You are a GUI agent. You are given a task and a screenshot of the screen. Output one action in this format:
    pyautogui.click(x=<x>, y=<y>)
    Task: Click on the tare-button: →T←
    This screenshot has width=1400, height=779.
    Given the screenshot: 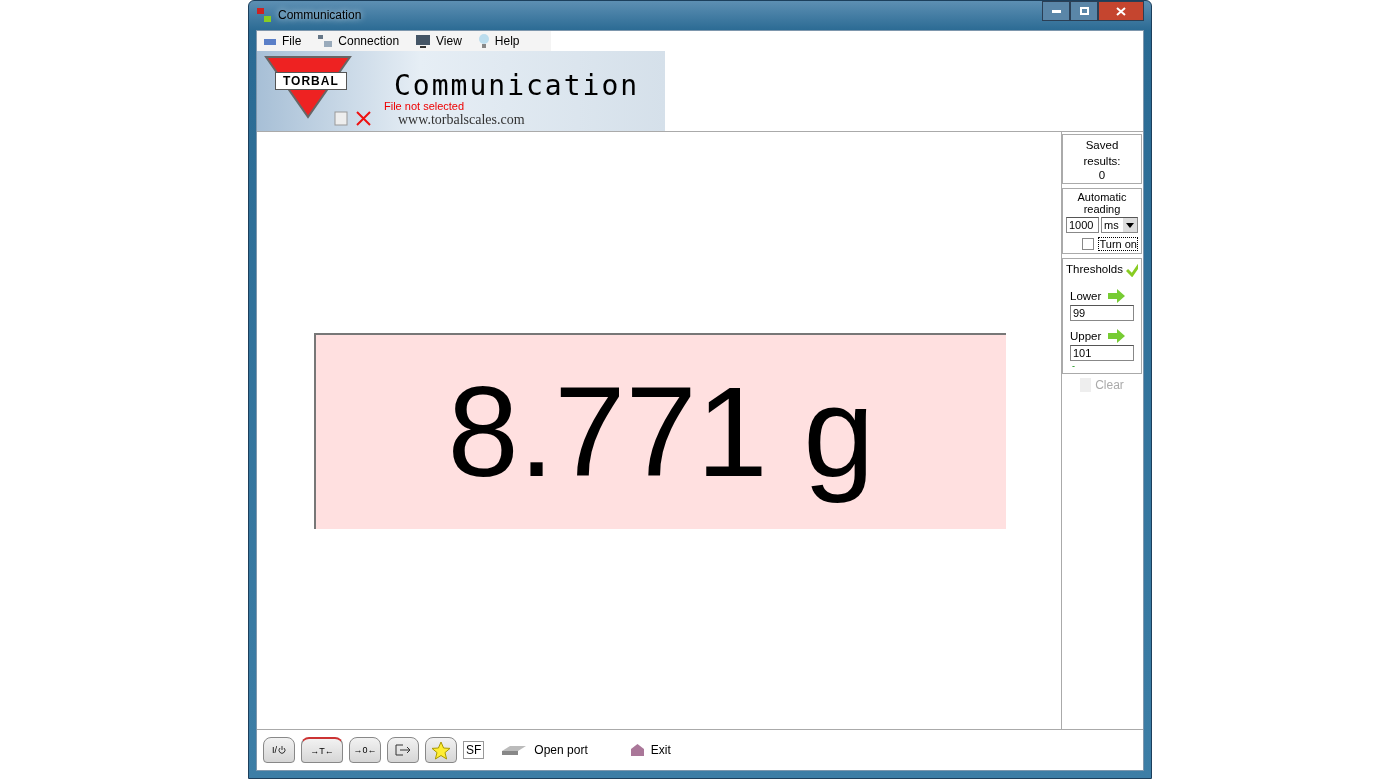 What is the action you would take?
    pyautogui.click(x=322, y=750)
    